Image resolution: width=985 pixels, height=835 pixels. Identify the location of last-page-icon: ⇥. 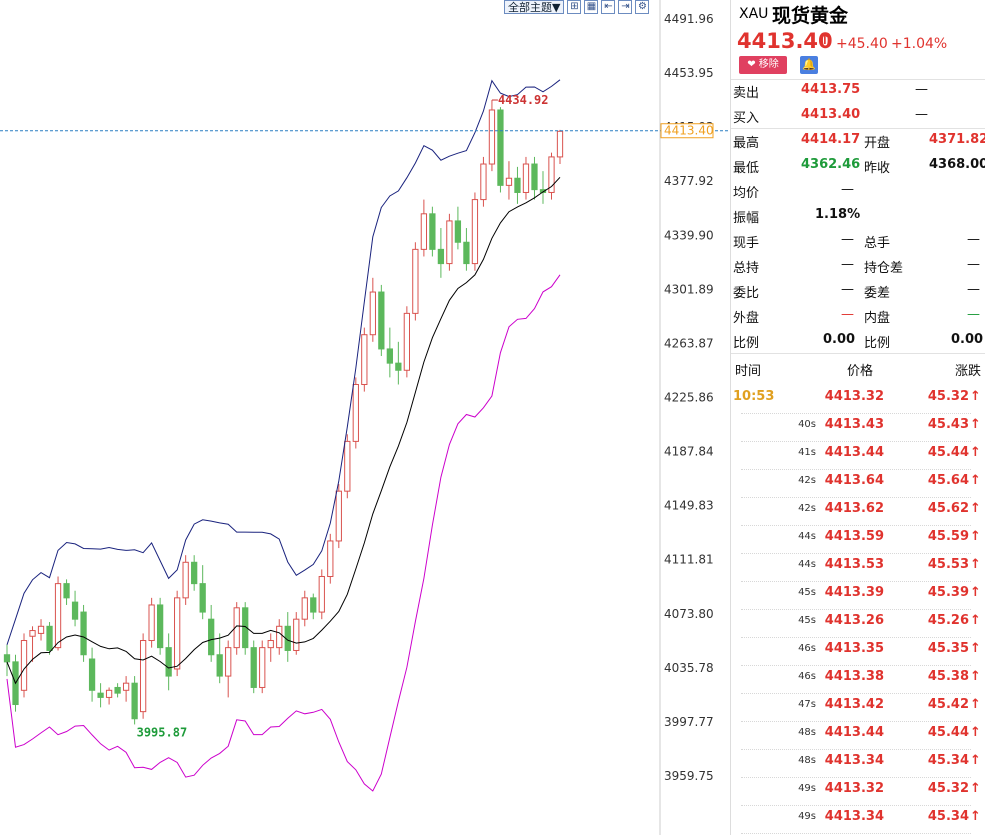
(625, 7).